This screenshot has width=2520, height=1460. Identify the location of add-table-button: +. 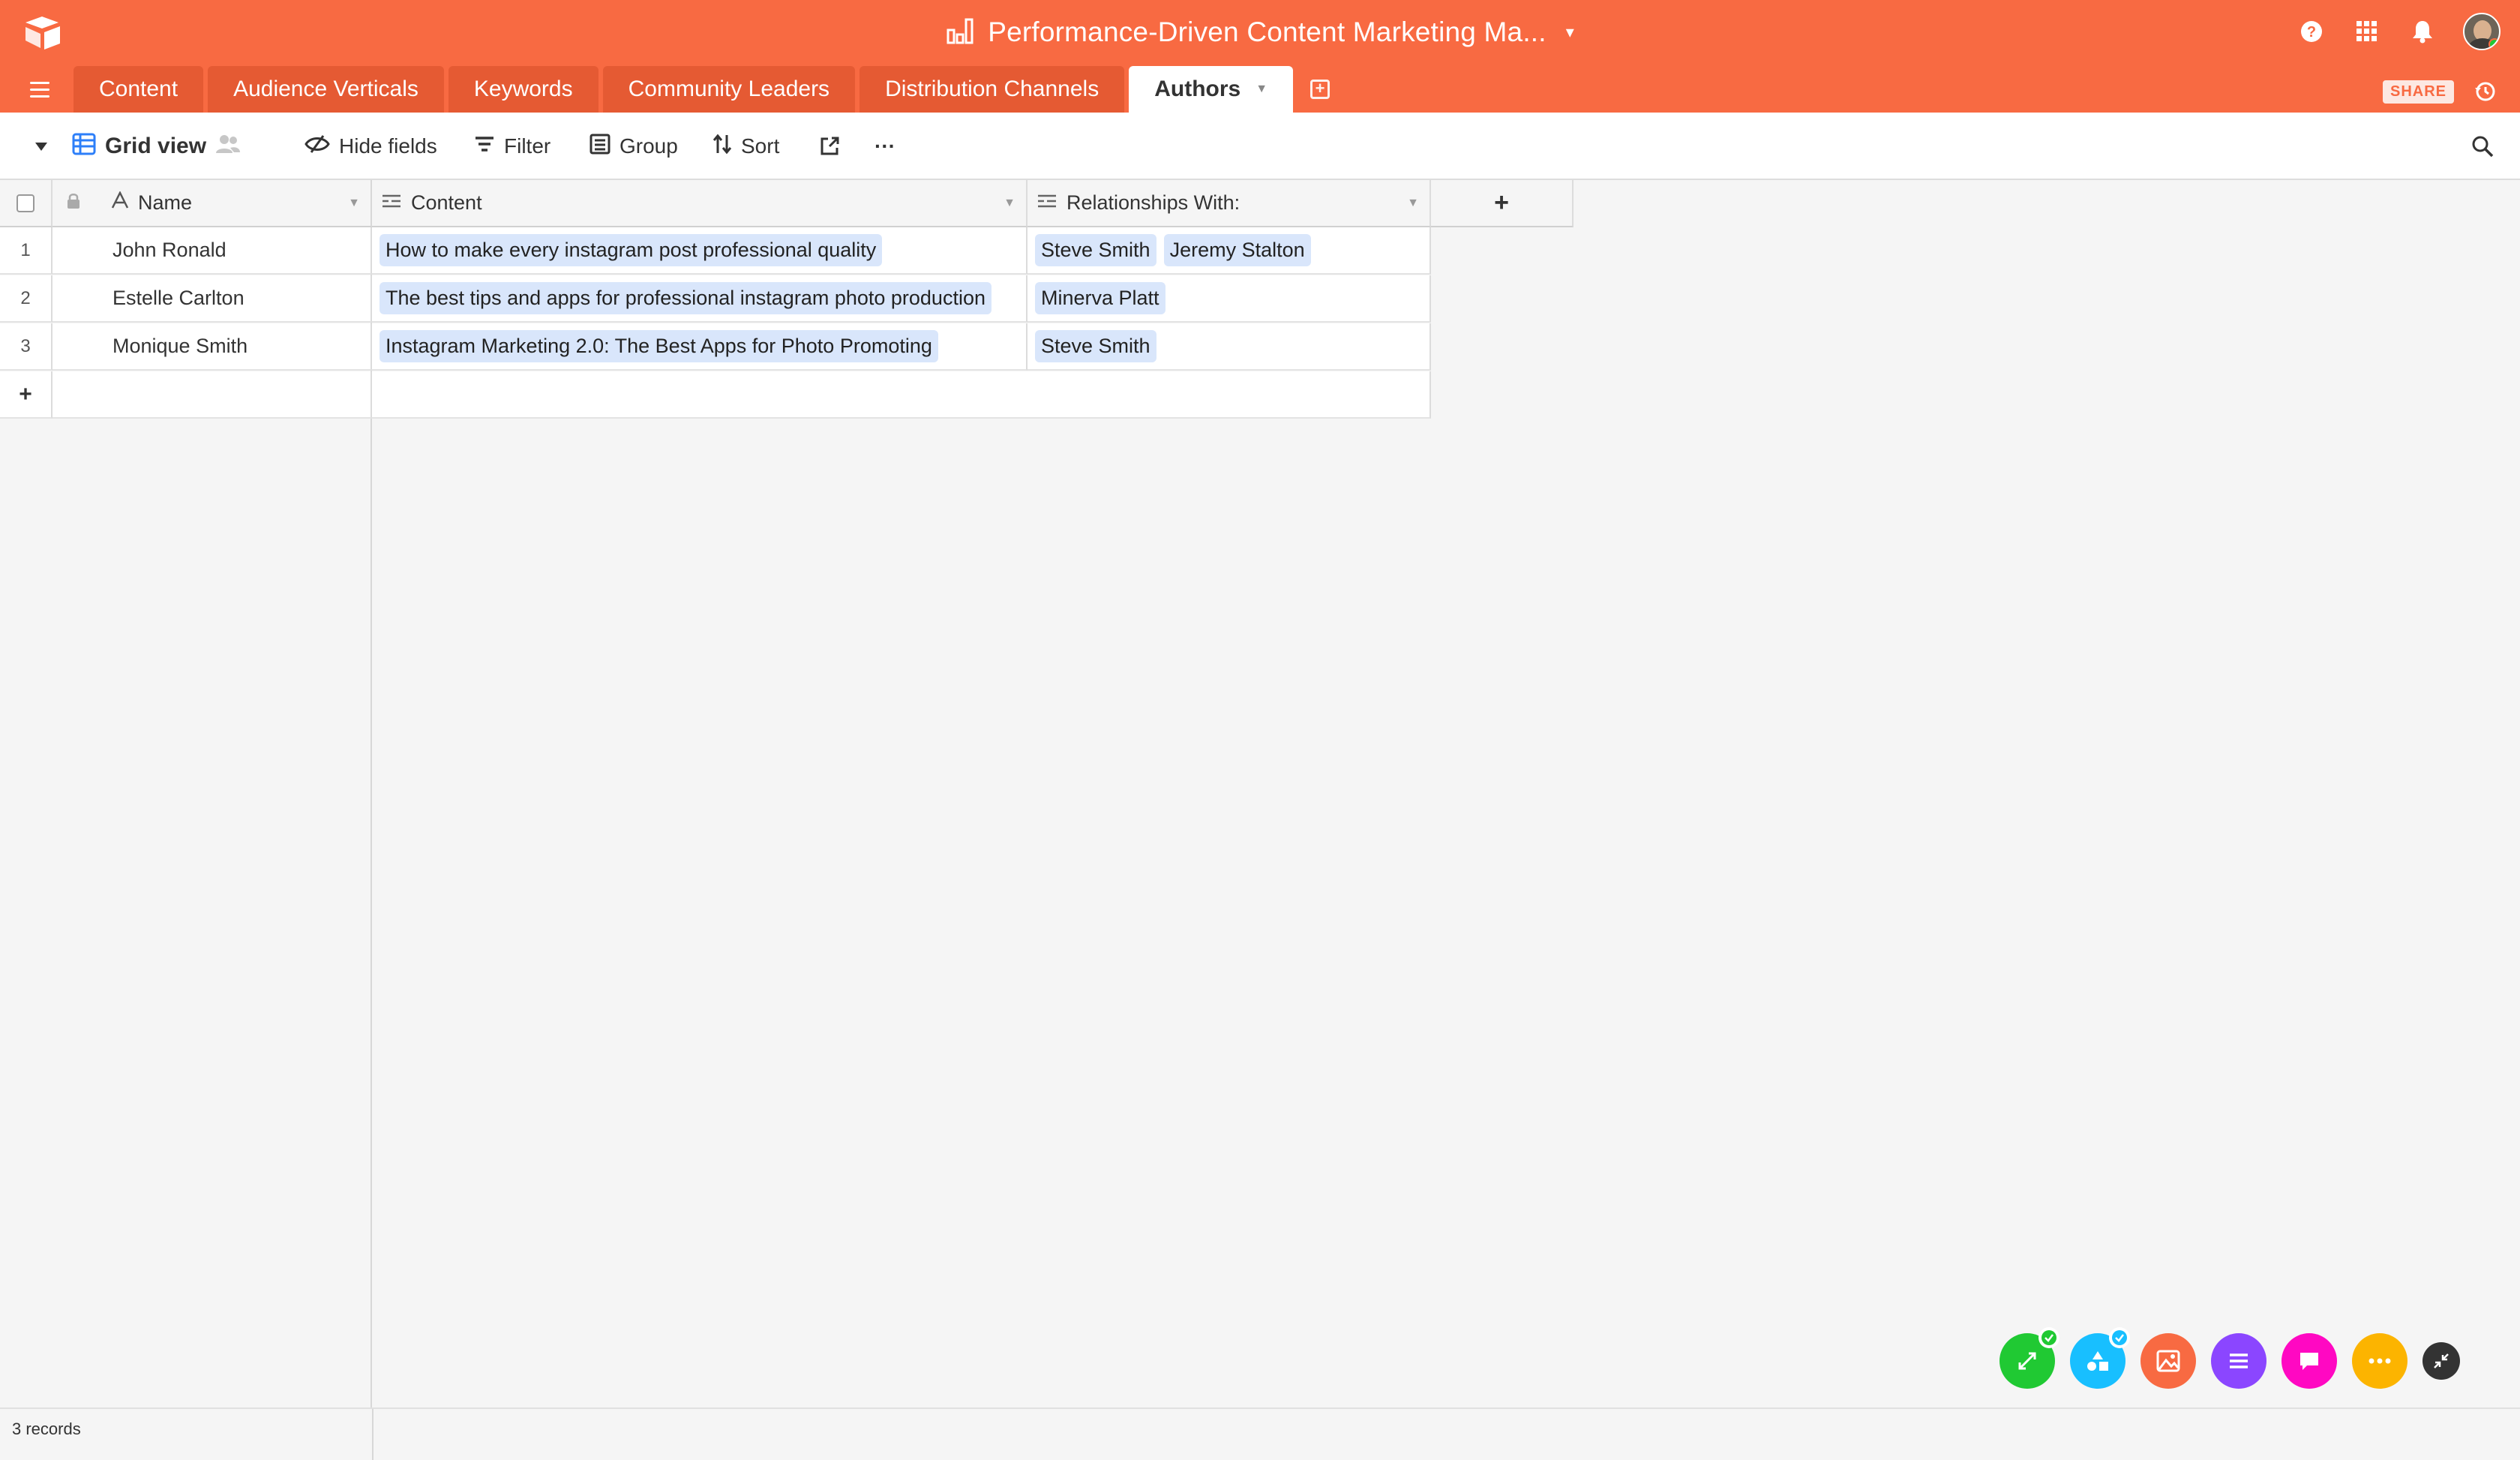
(1320, 89).